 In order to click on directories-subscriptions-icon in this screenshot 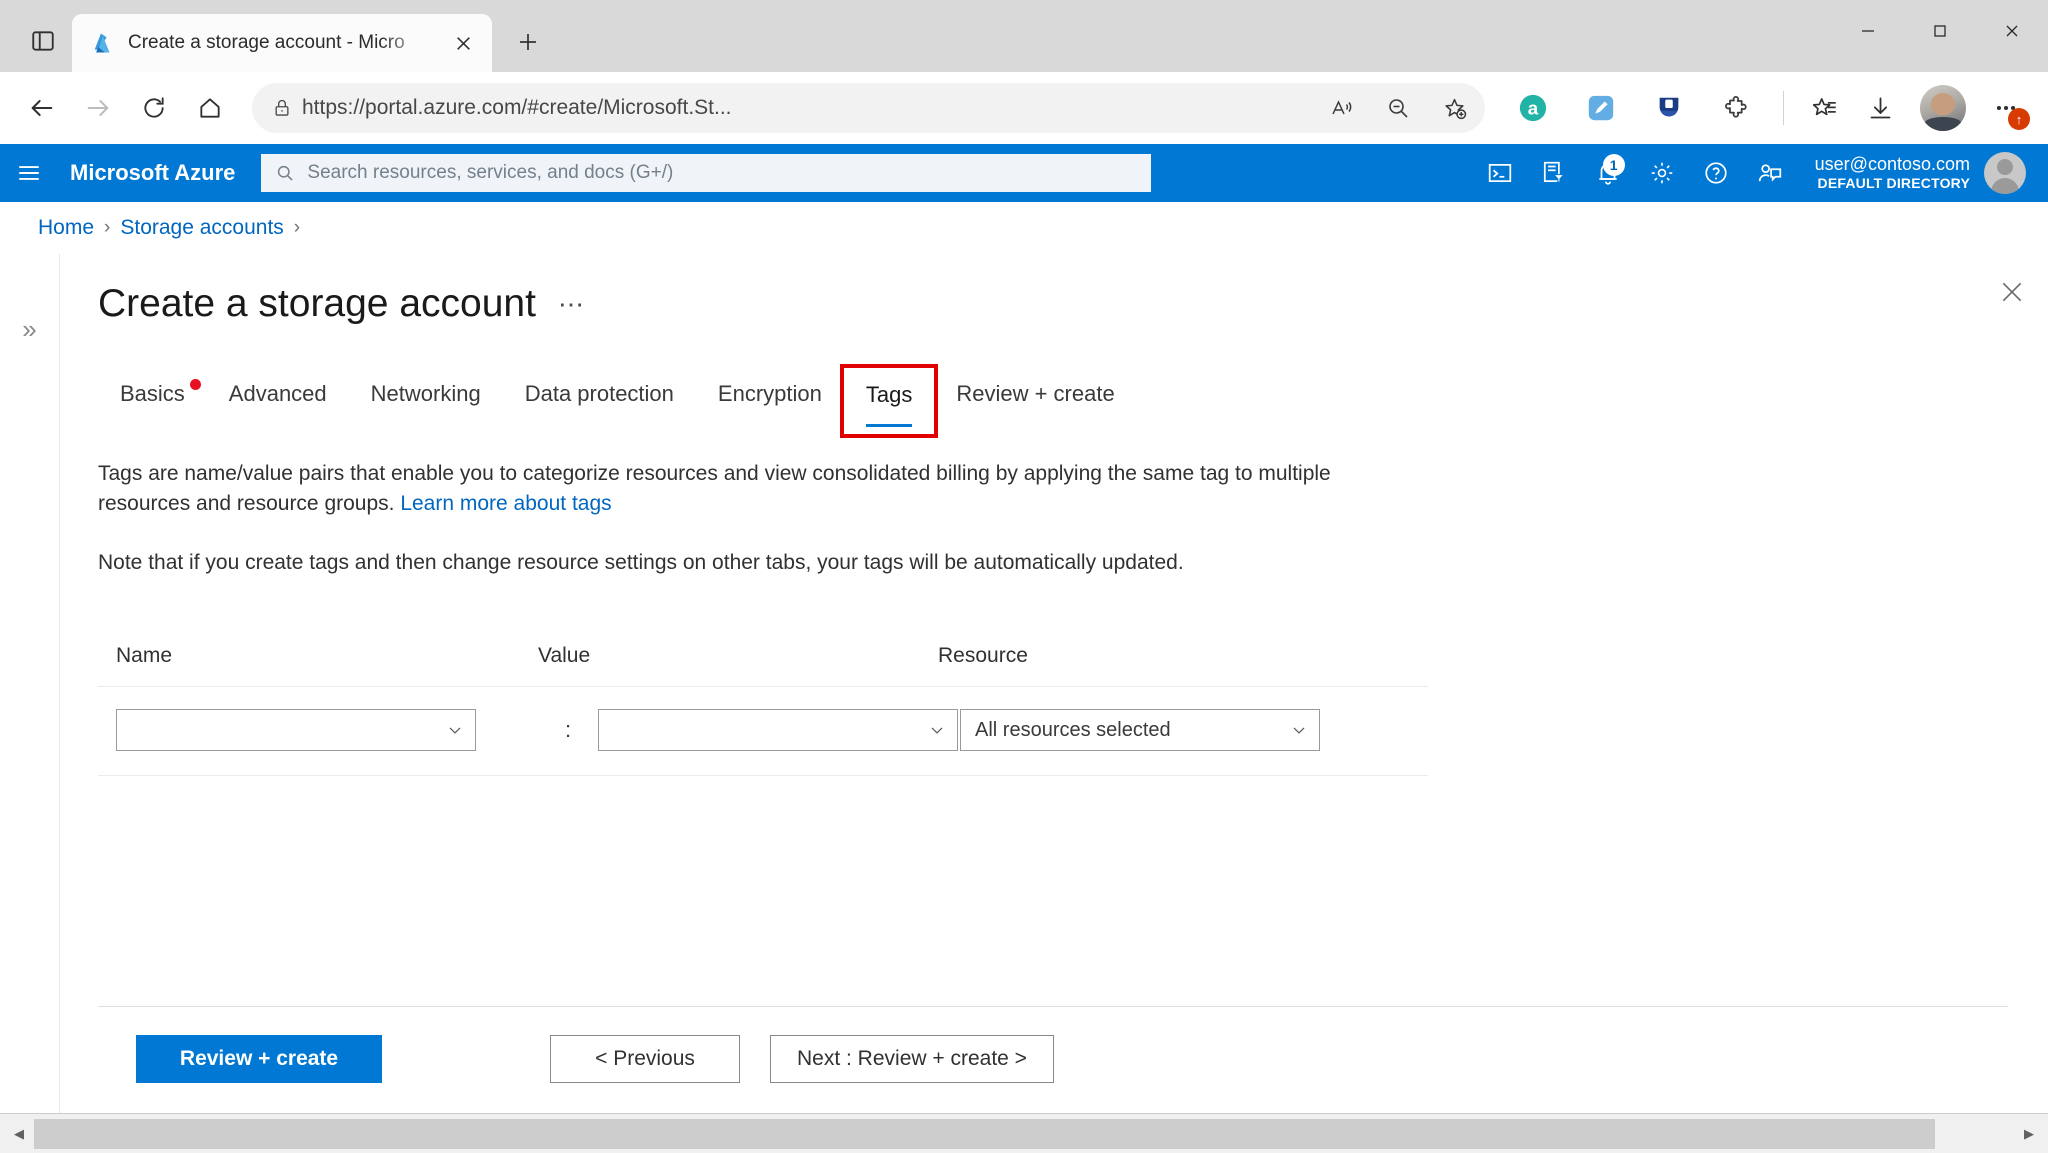, I will do `click(1554, 173)`.